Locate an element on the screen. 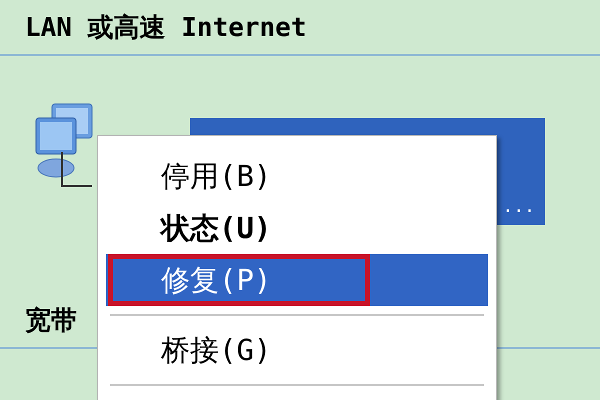 This screenshot has height=400, width=600. menu-item: 修复(P) is located at coordinates (297, 280).